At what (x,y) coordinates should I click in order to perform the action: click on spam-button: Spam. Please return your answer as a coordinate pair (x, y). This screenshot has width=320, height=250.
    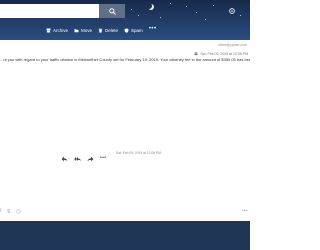
    Looking at the image, I should click on (133, 30).